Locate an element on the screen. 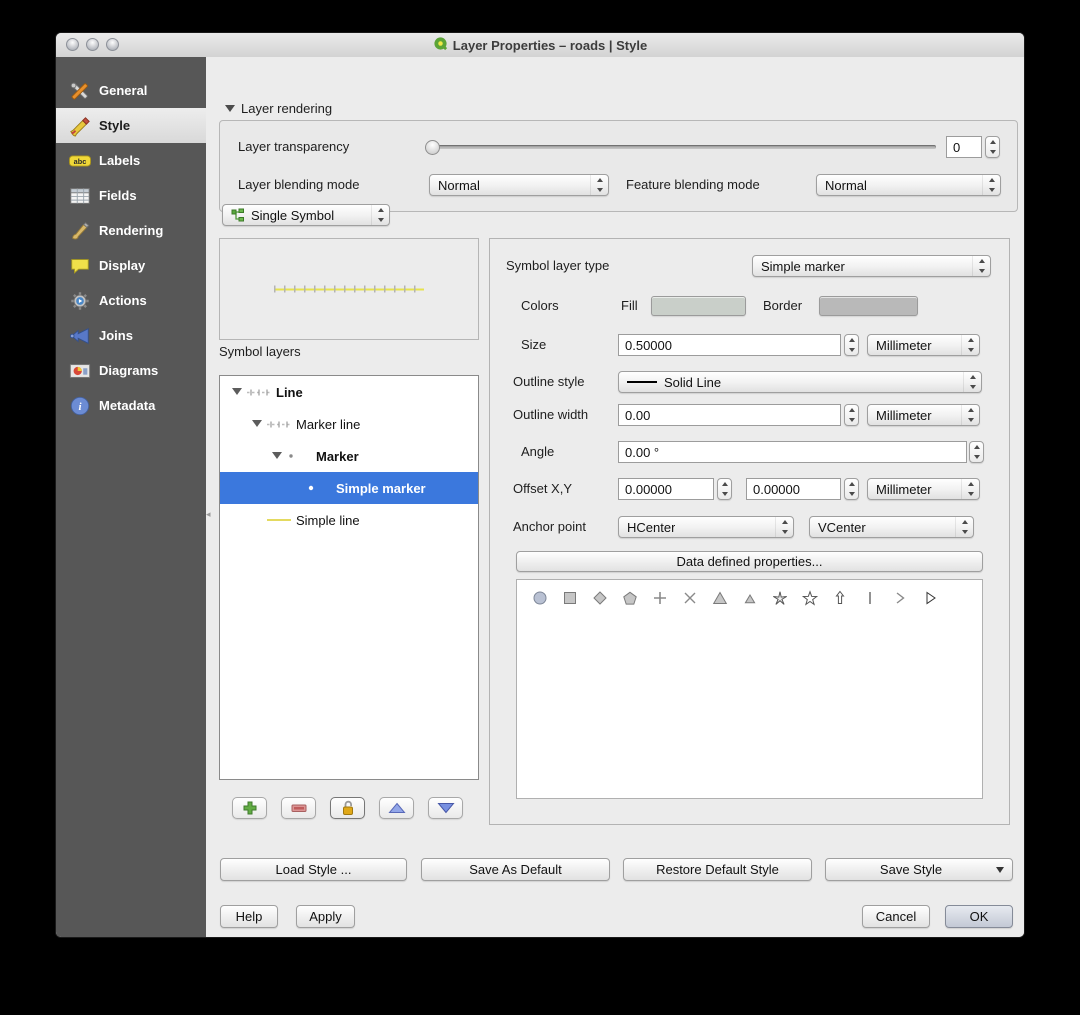 This screenshot has width=1080, height=1015. feature-blending-label: Feature blending mode is located at coordinates (693, 184).